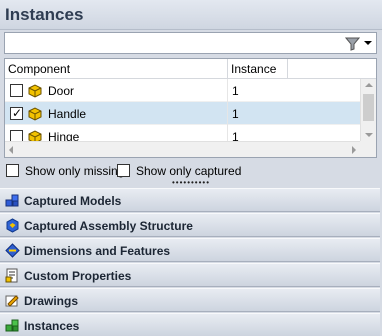 The height and width of the screenshot is (336, 382). What do you see at coordinates (12, 250) in the screenshot?
I see `dimensions-icon` at bounding box center [12, 250].